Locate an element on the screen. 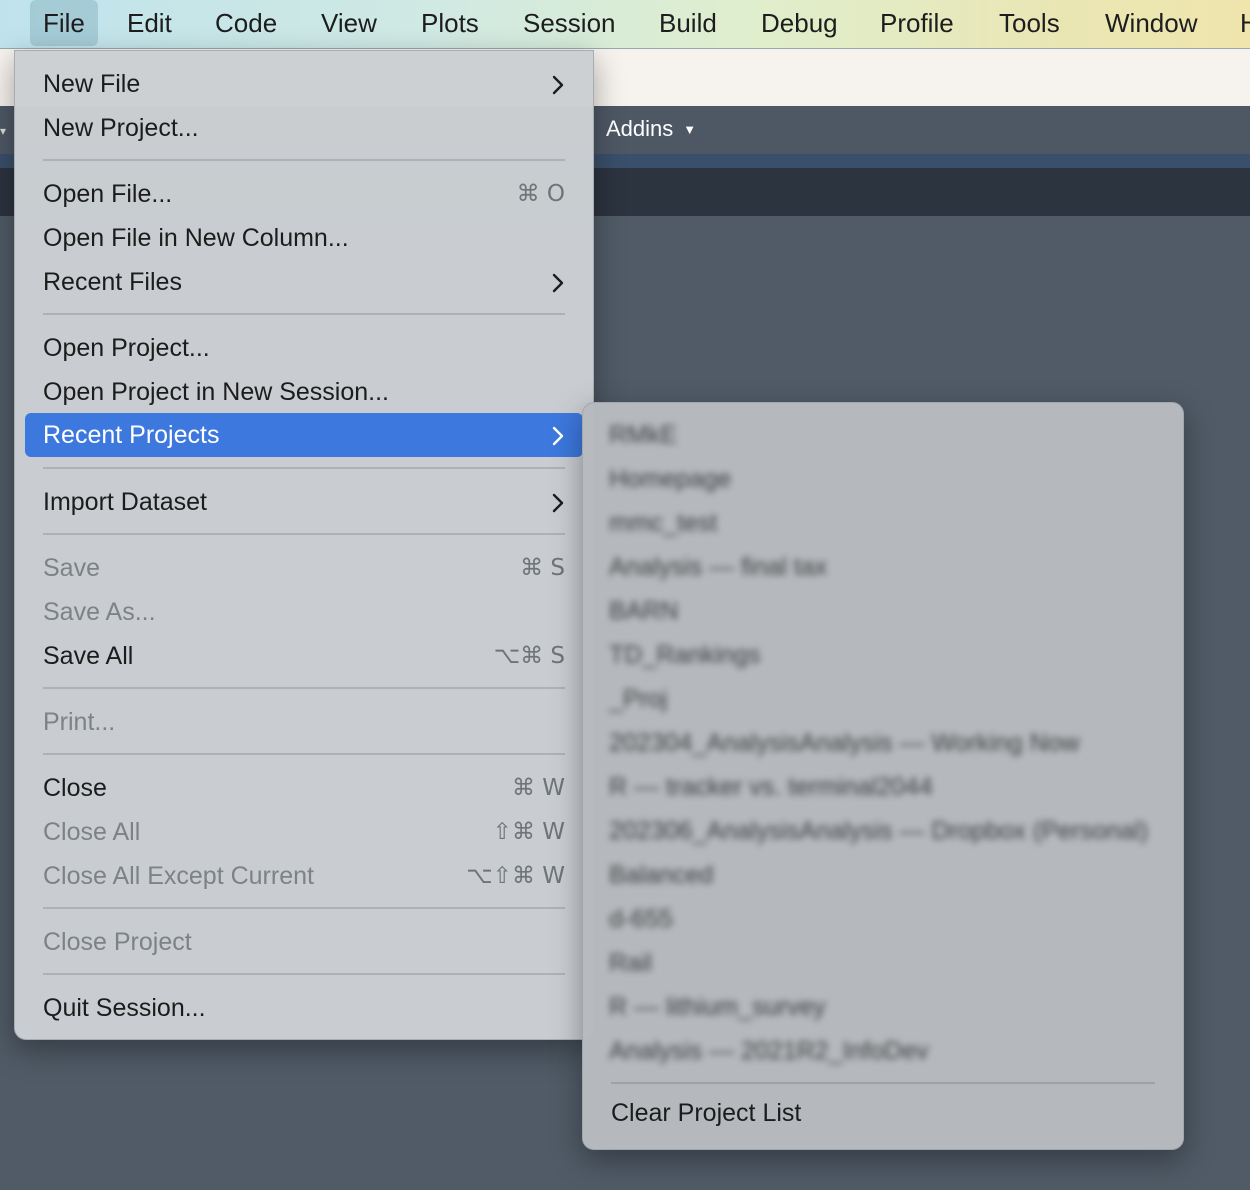 This screenshot has width=1250, height=1190. menu-item-recent-projects: Recent Projects is located at coordinates (304, 435).